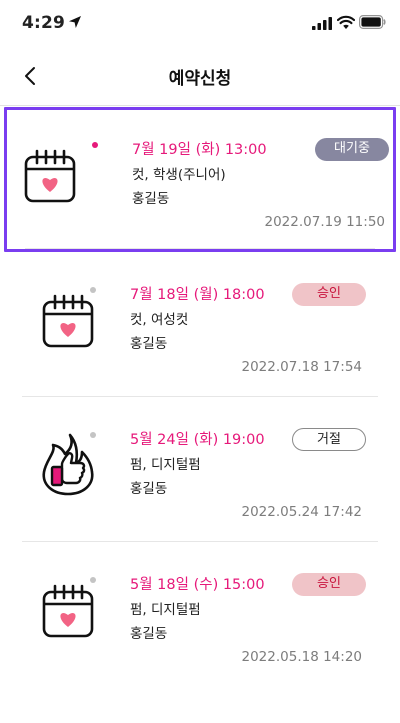 The width and height of the screenshot is (400, 723). Describe the element at coordinates (95, 145) in the screenshot. I see `unread-dot` at that location.